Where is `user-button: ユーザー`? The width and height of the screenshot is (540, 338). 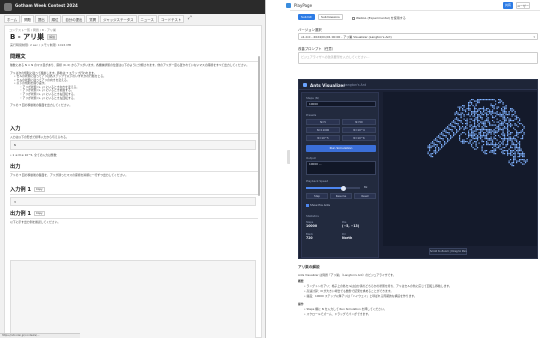 user-button: ユーザー is located at coordinates (523, 5).